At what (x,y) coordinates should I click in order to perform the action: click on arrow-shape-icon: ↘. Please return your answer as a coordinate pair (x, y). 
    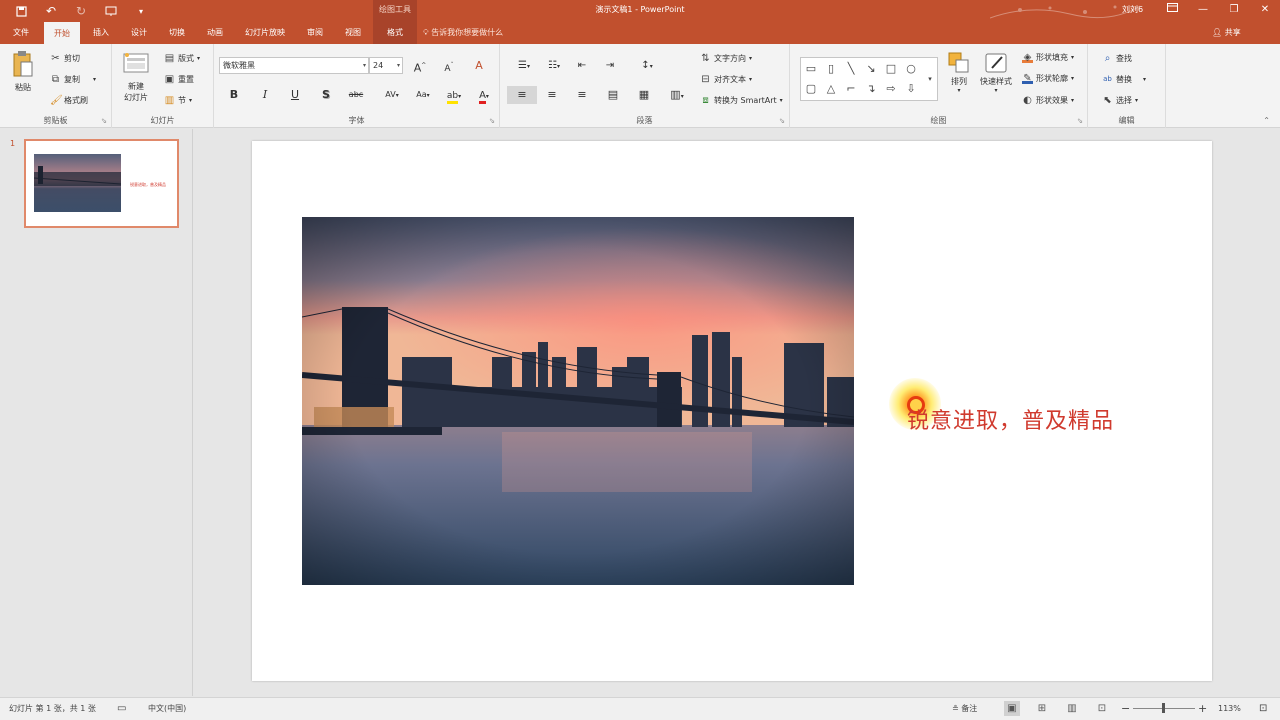
    Looking at the image, I should click on (871, 69).